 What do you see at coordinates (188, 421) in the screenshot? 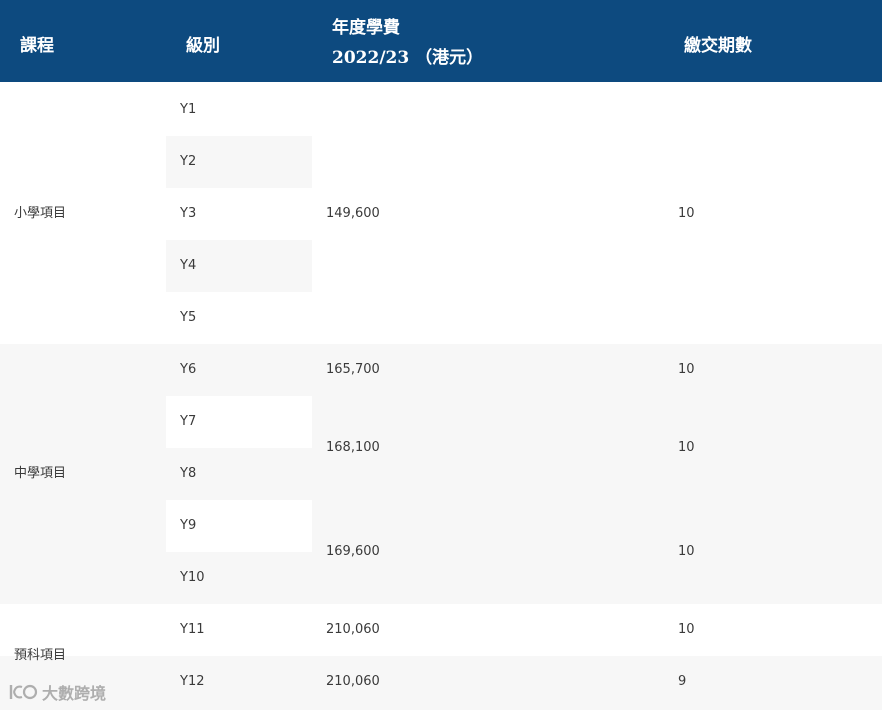
I see `level-y7: Y7` at bounding box center [188, 421].